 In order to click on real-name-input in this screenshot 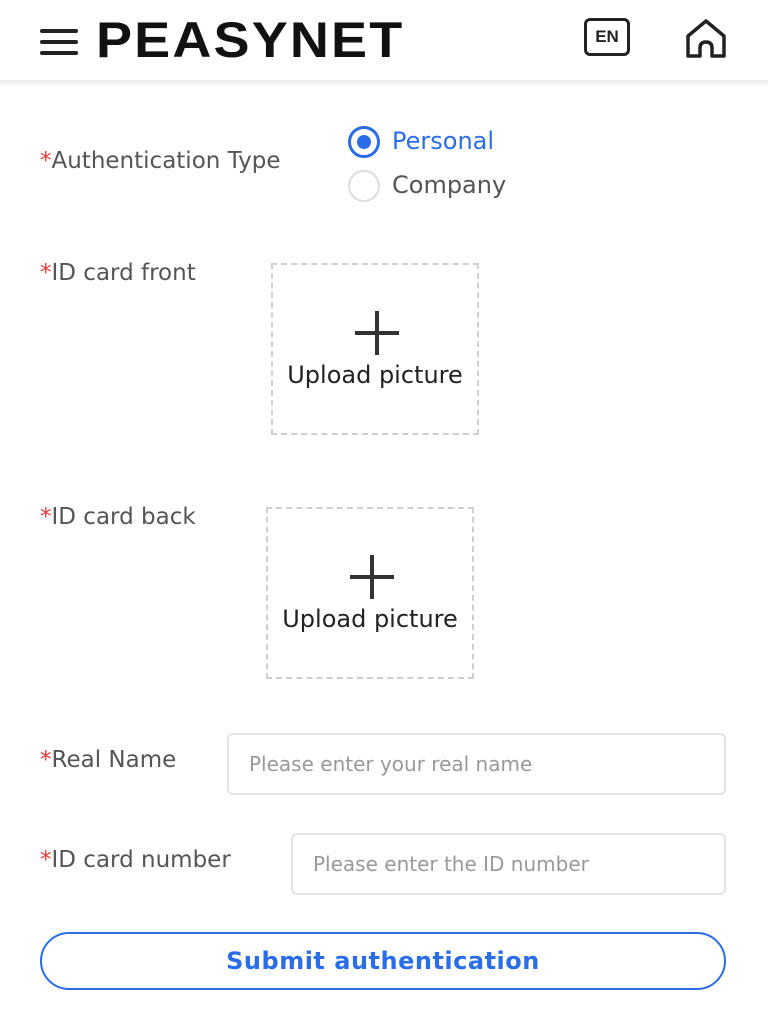, I will do `click(476, 764)`.